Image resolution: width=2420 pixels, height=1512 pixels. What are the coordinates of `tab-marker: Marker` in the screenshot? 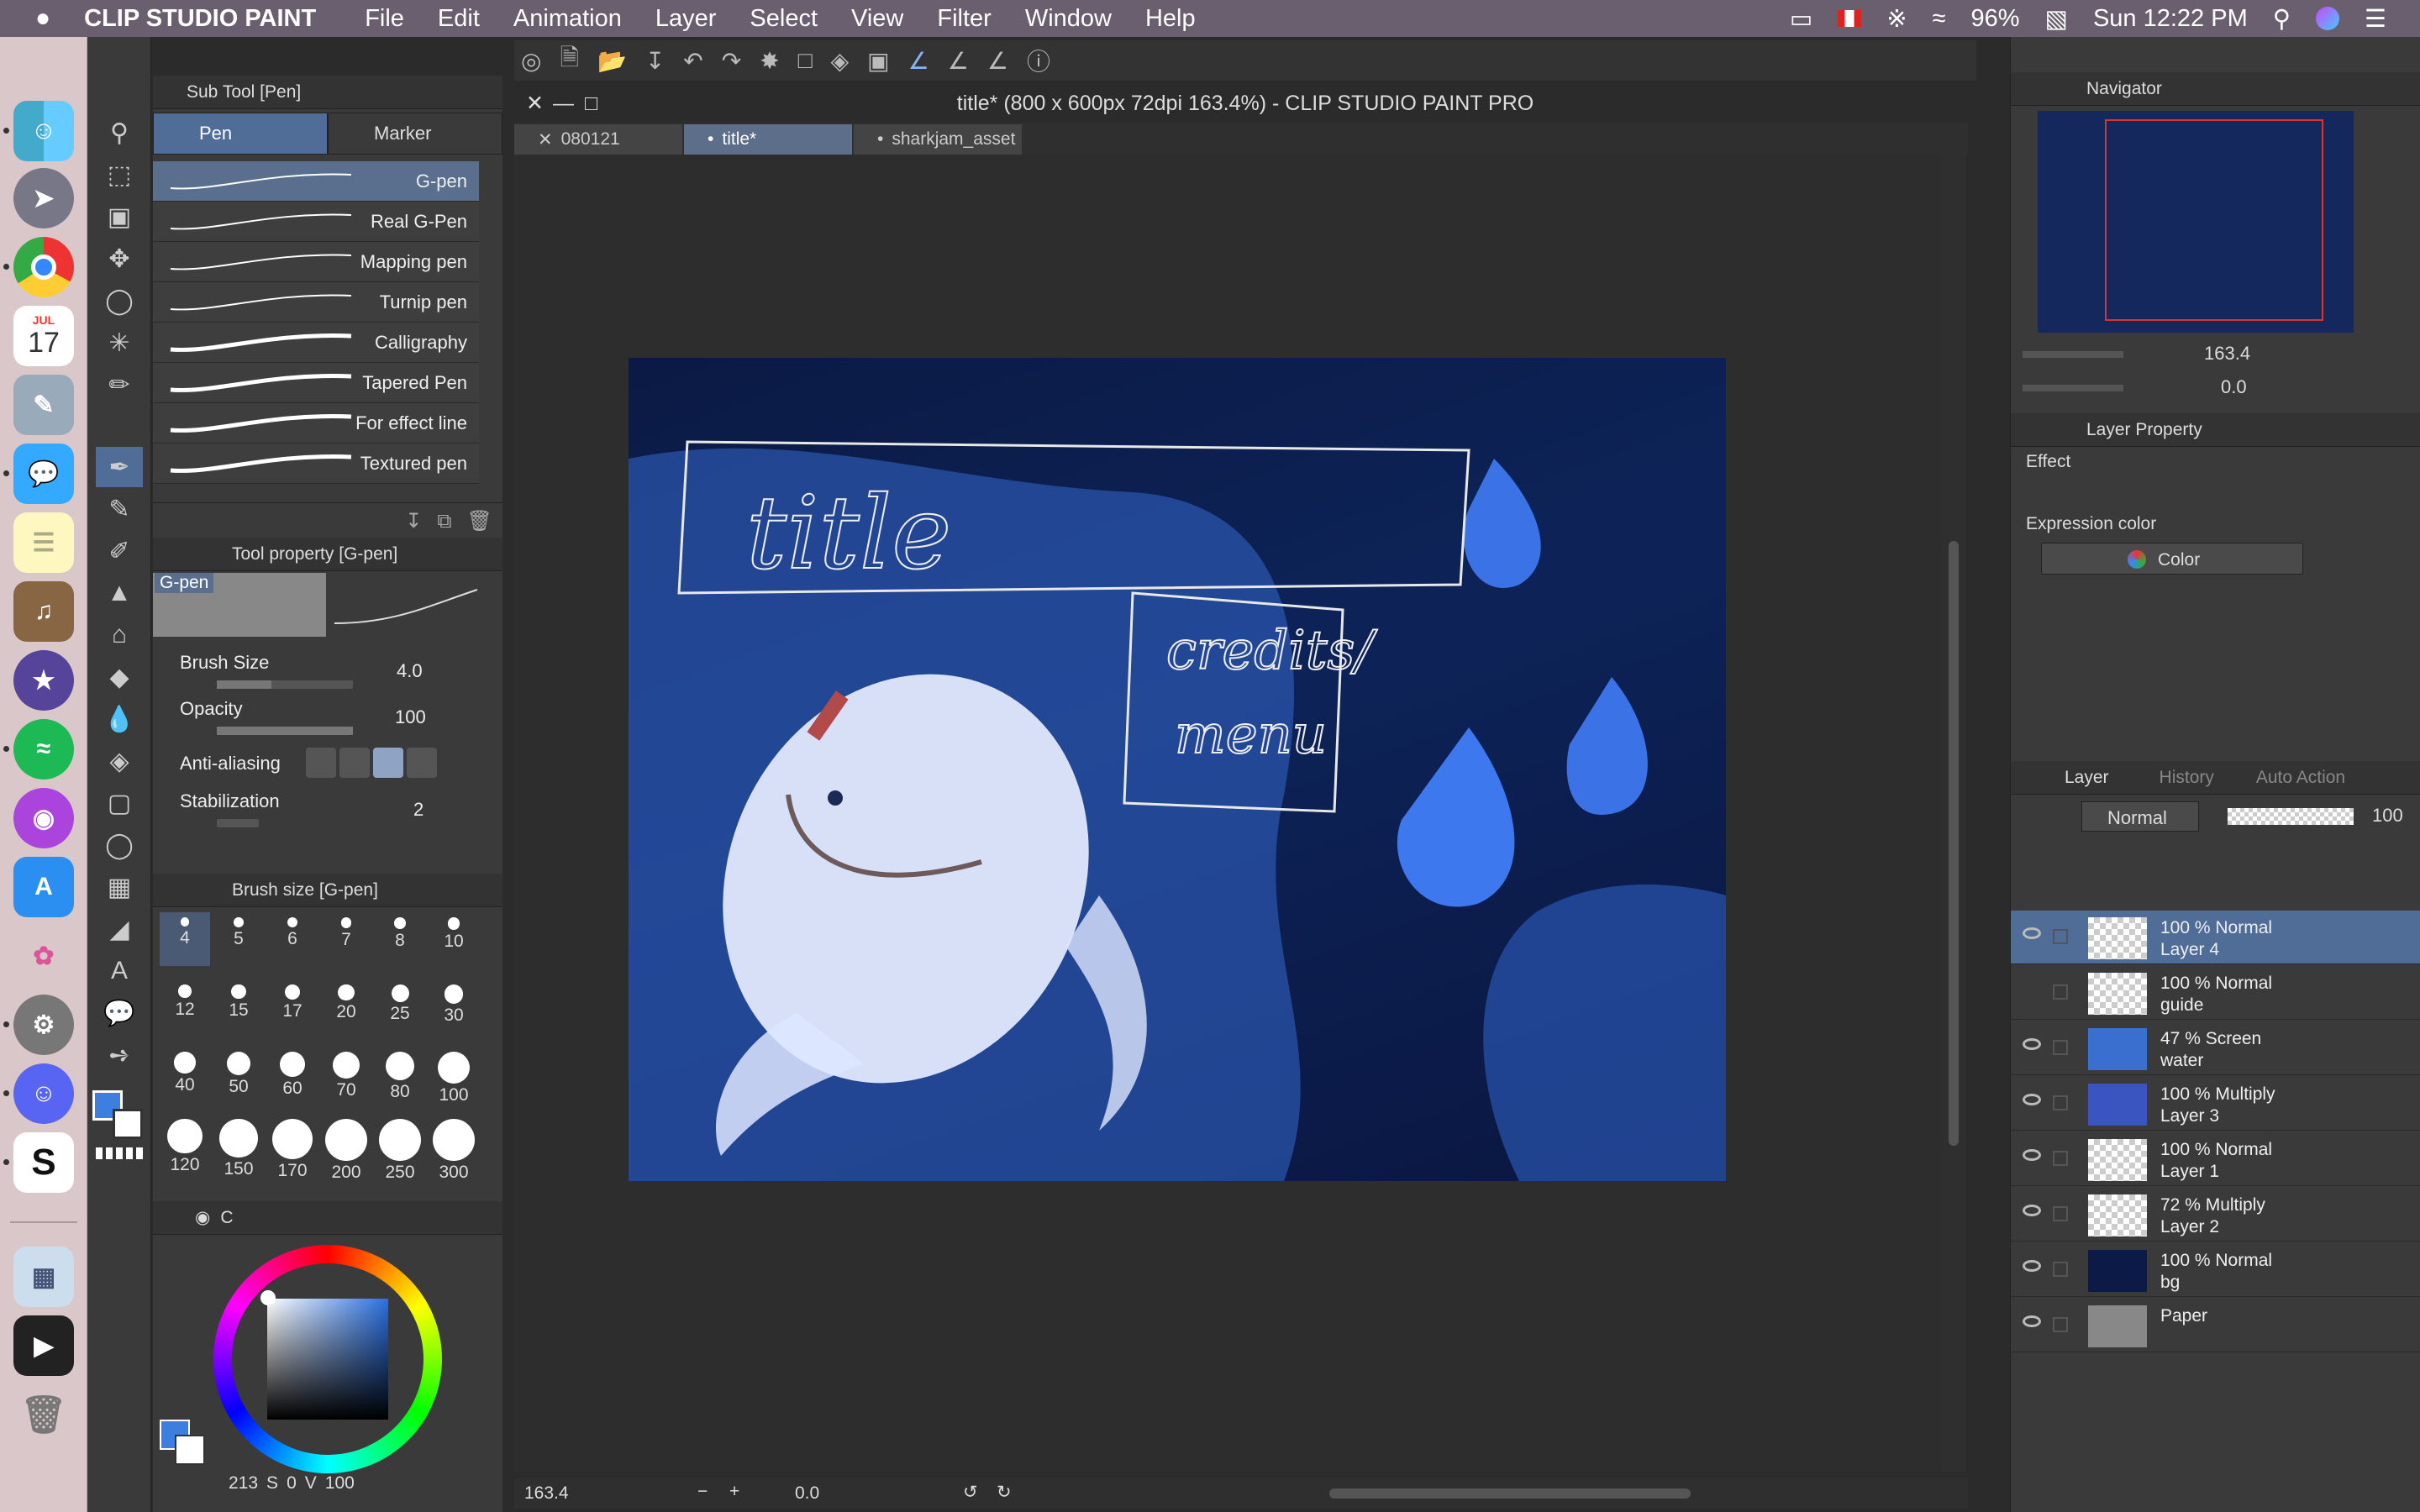 It's located at (415, 134).